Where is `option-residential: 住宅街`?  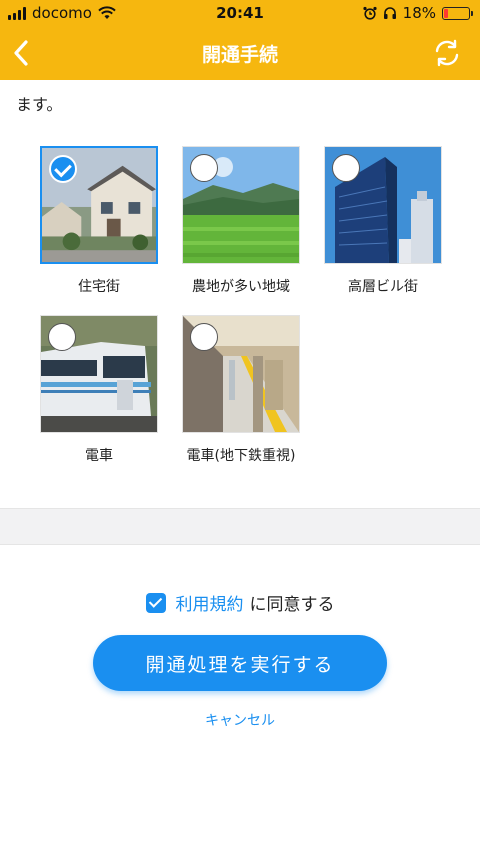
option-residential: 住宅街 is located at coordinates (99, 221).